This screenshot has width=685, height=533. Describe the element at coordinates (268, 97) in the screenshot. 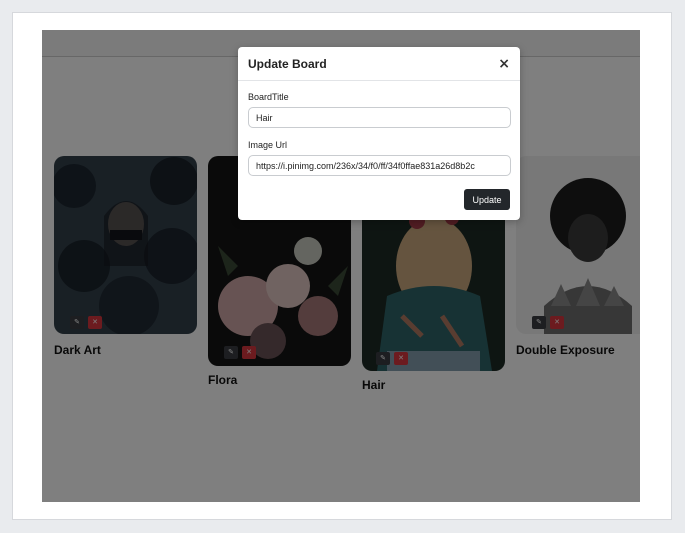

I see `board-title-label: BoardTitle` at that location.